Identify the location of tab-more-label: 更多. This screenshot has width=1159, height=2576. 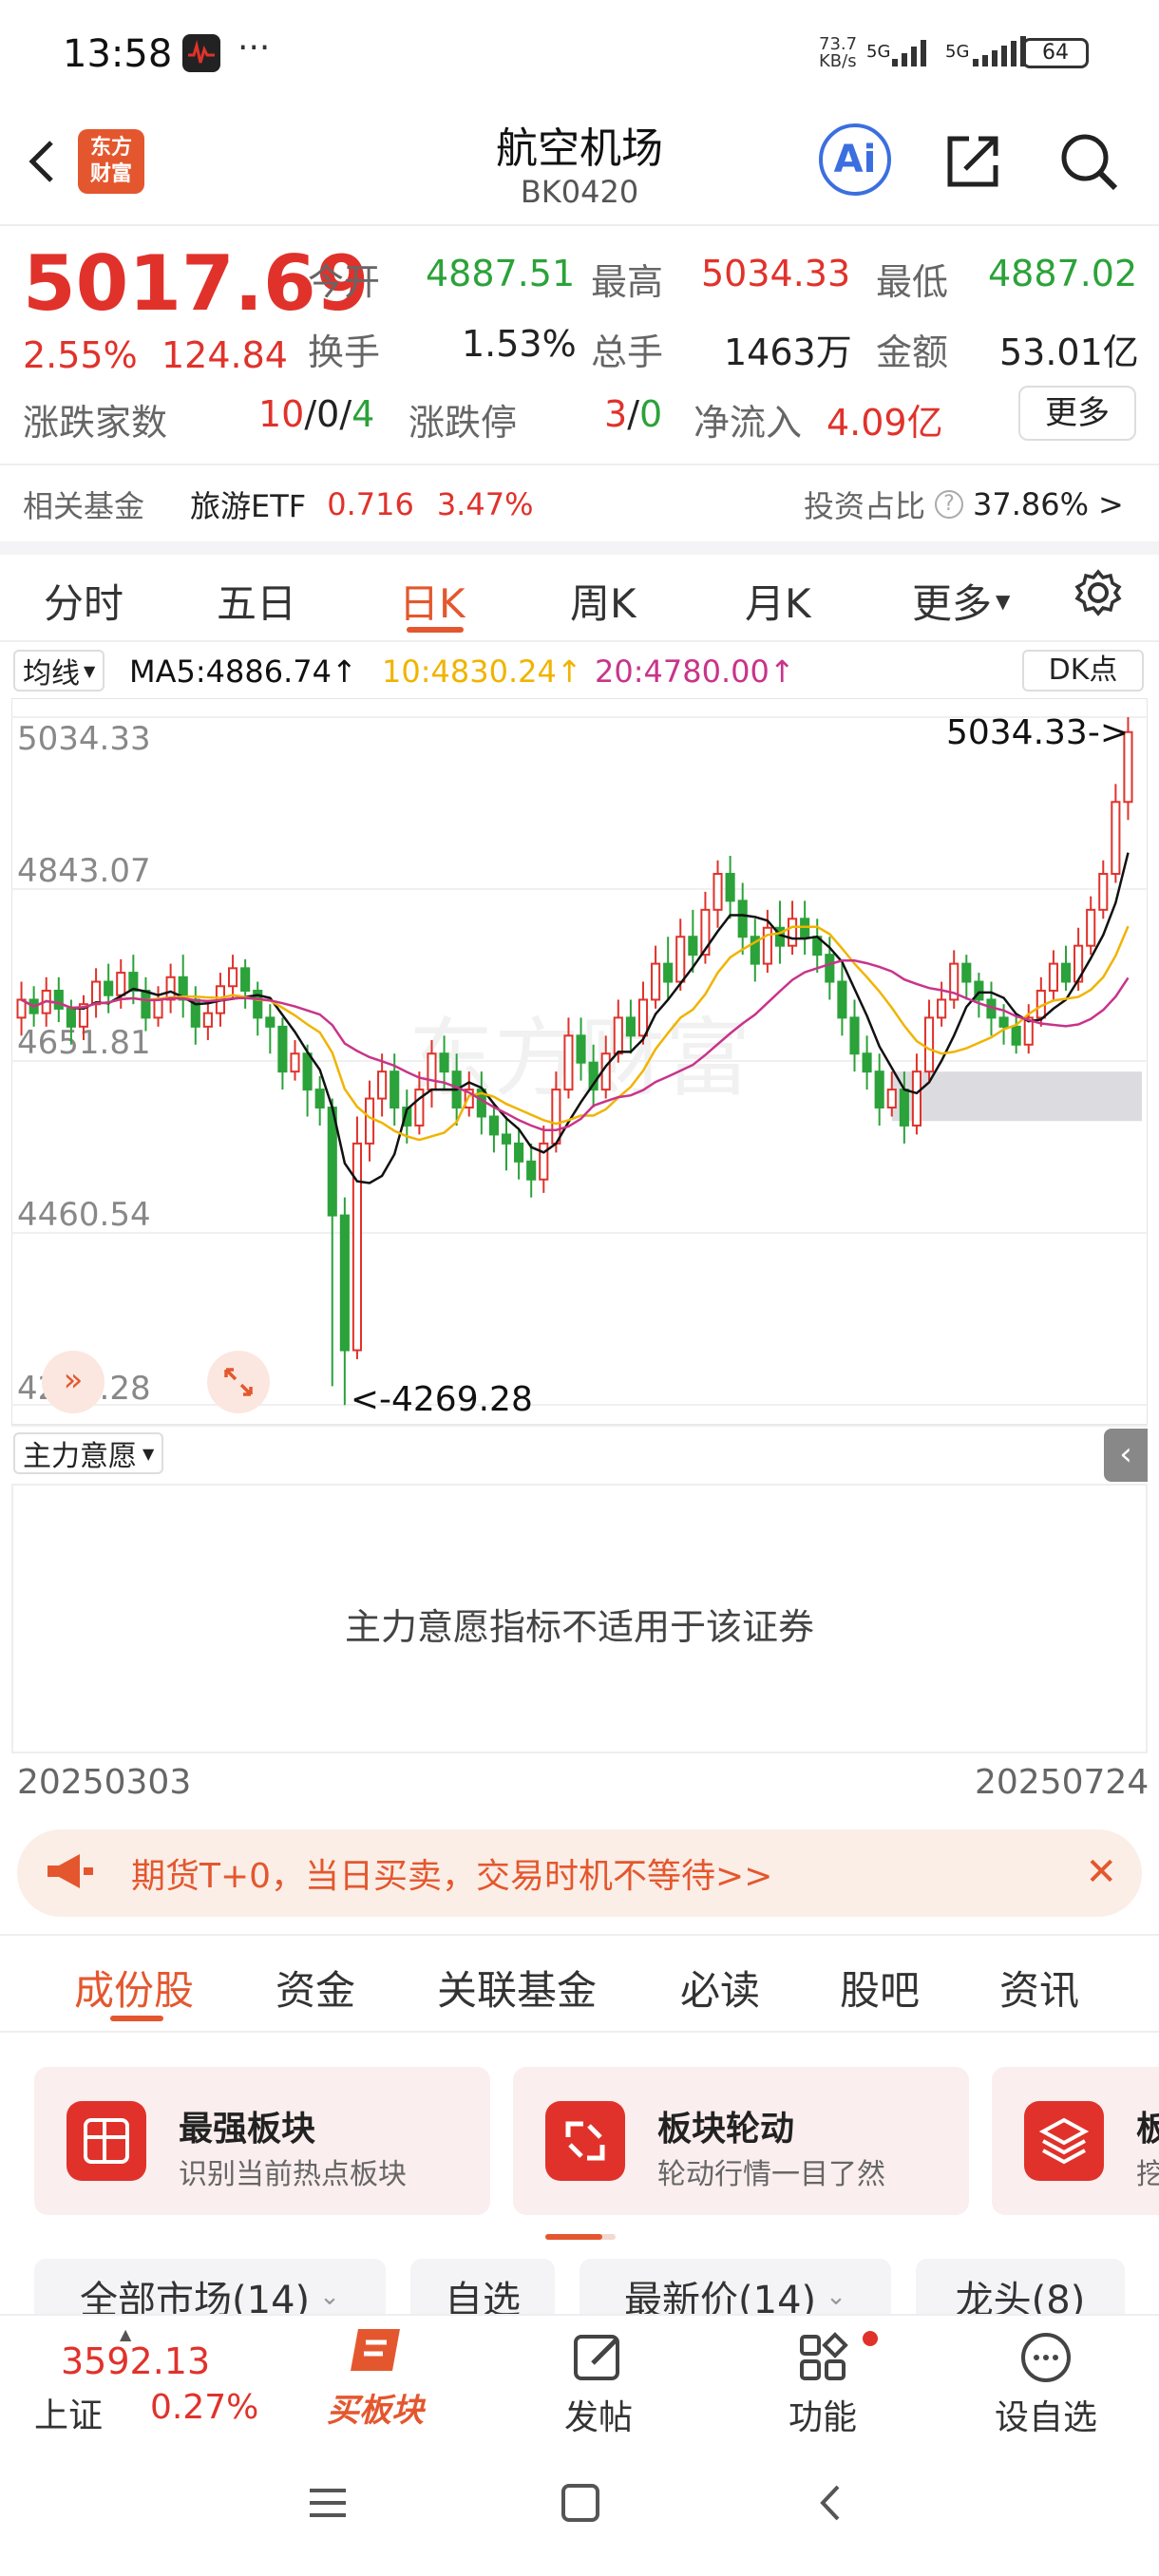
(952, 603).